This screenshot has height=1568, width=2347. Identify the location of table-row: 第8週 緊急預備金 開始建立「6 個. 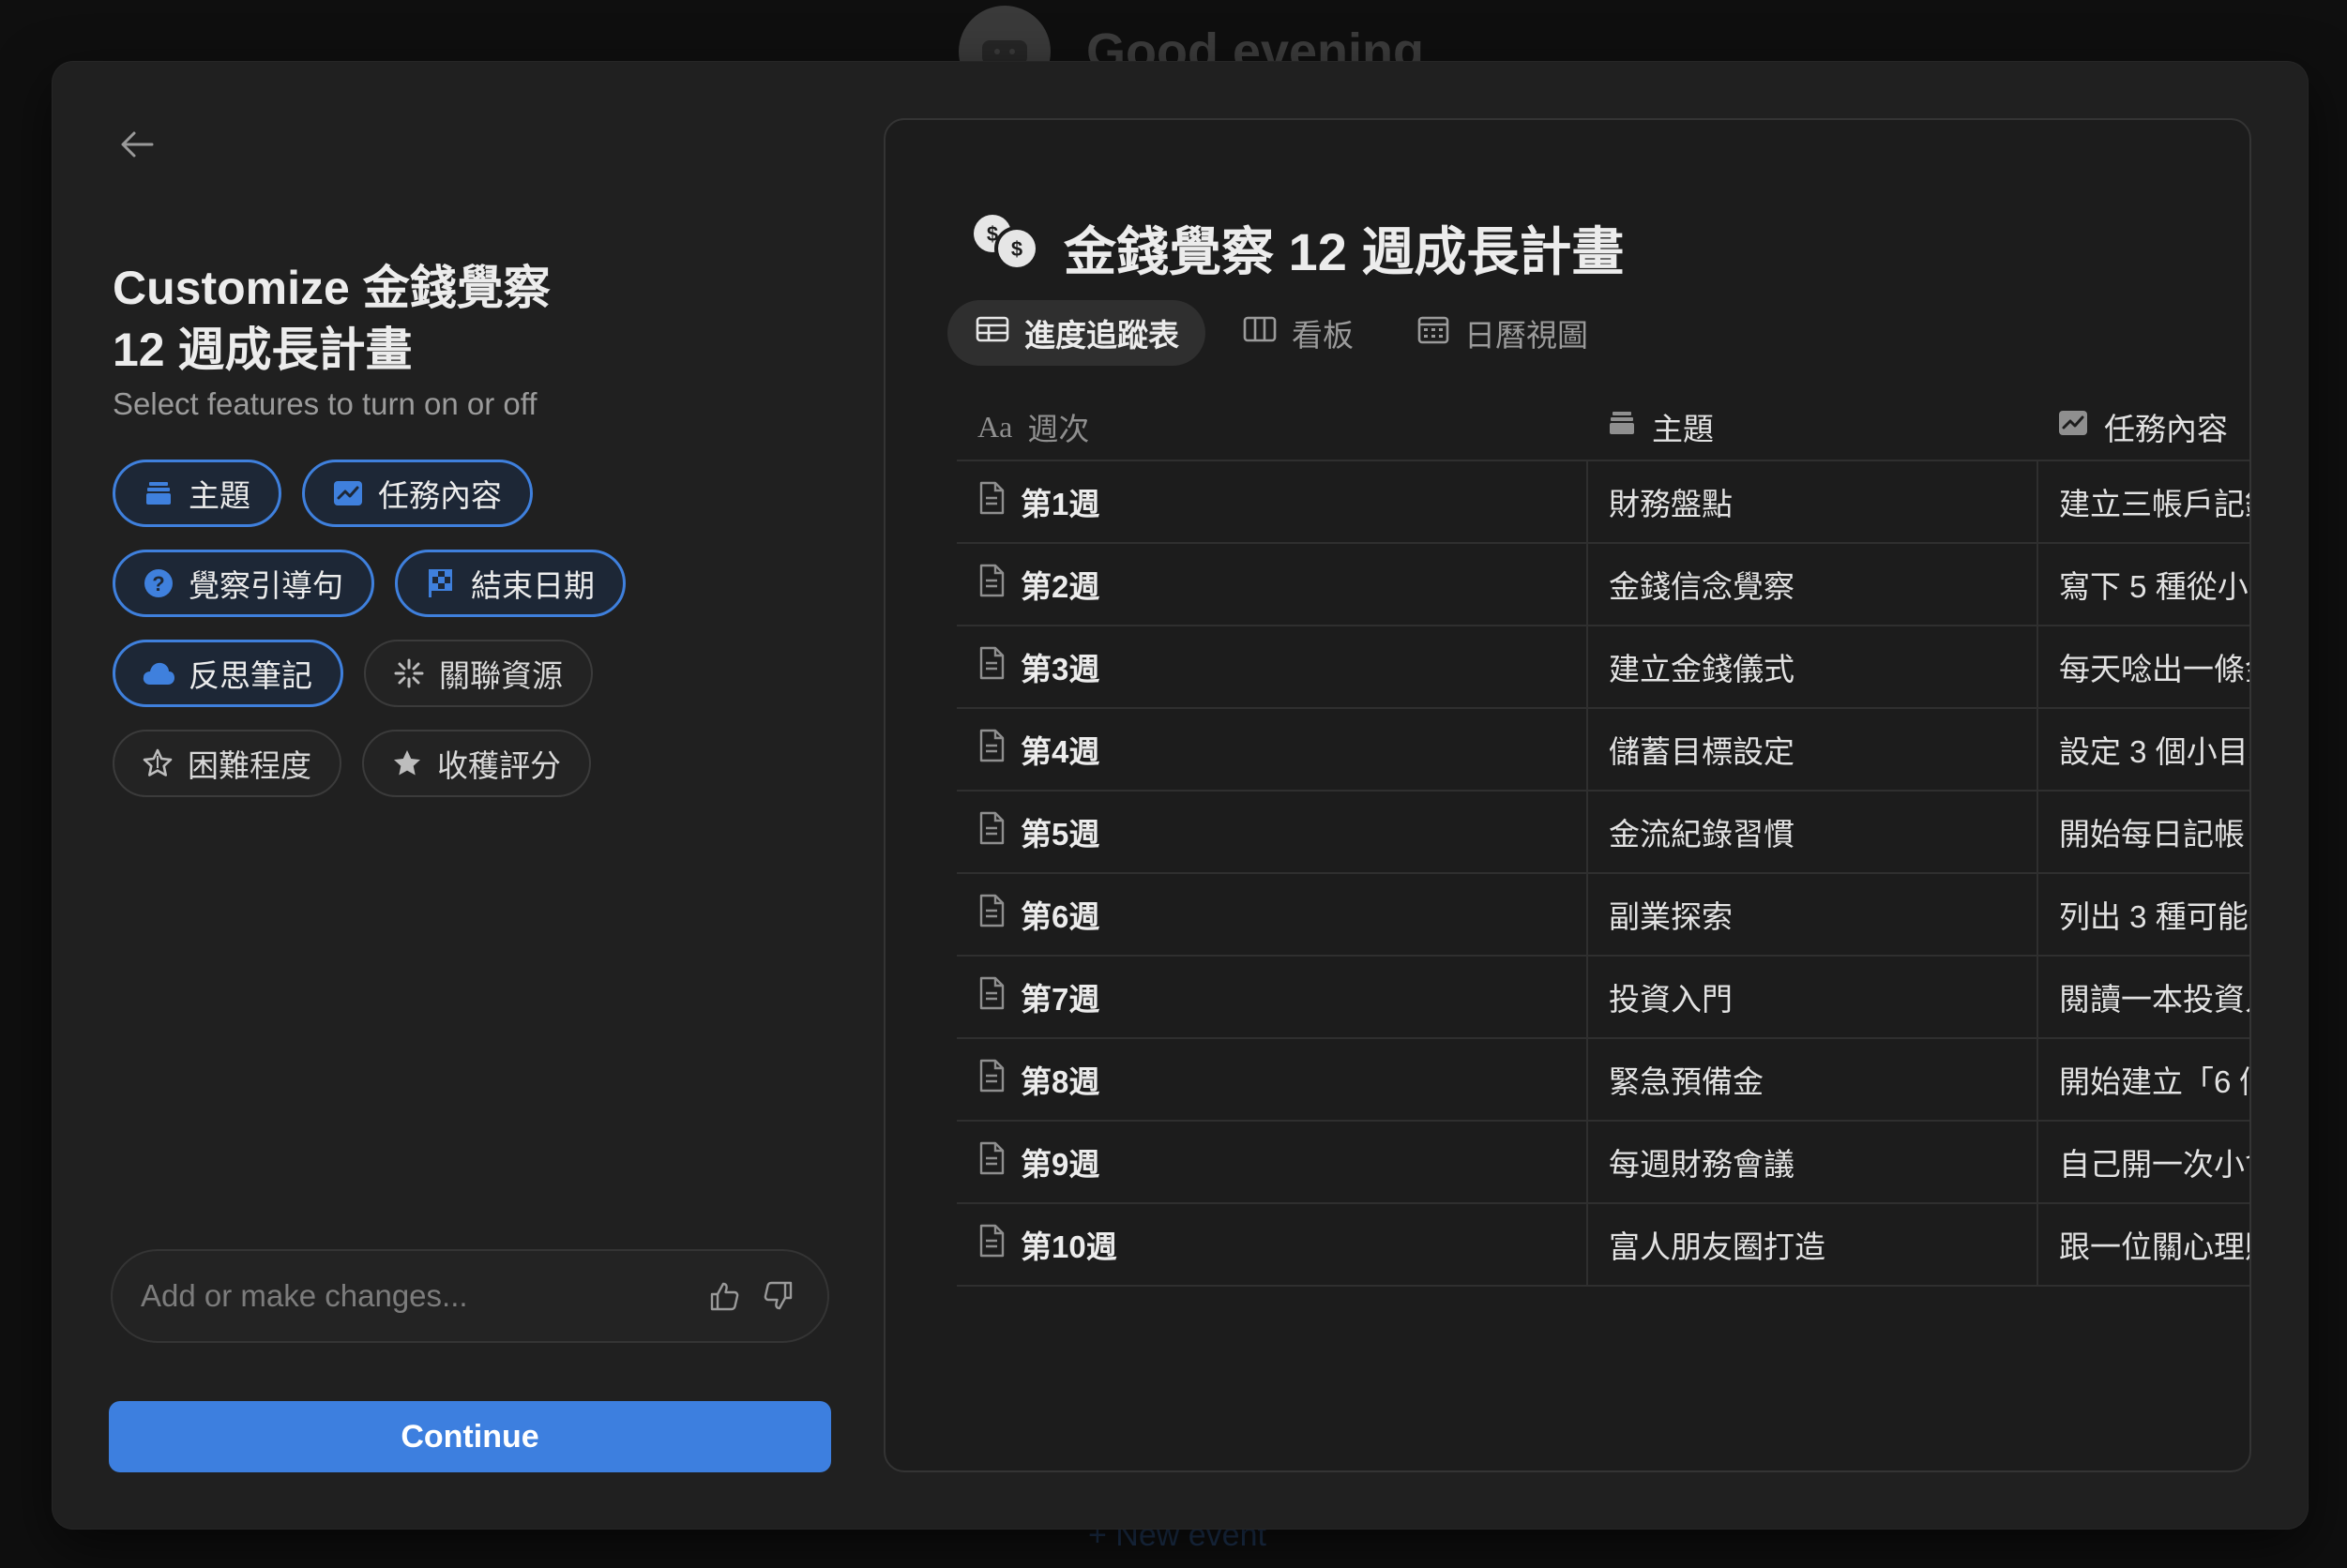
(1603, 1080).